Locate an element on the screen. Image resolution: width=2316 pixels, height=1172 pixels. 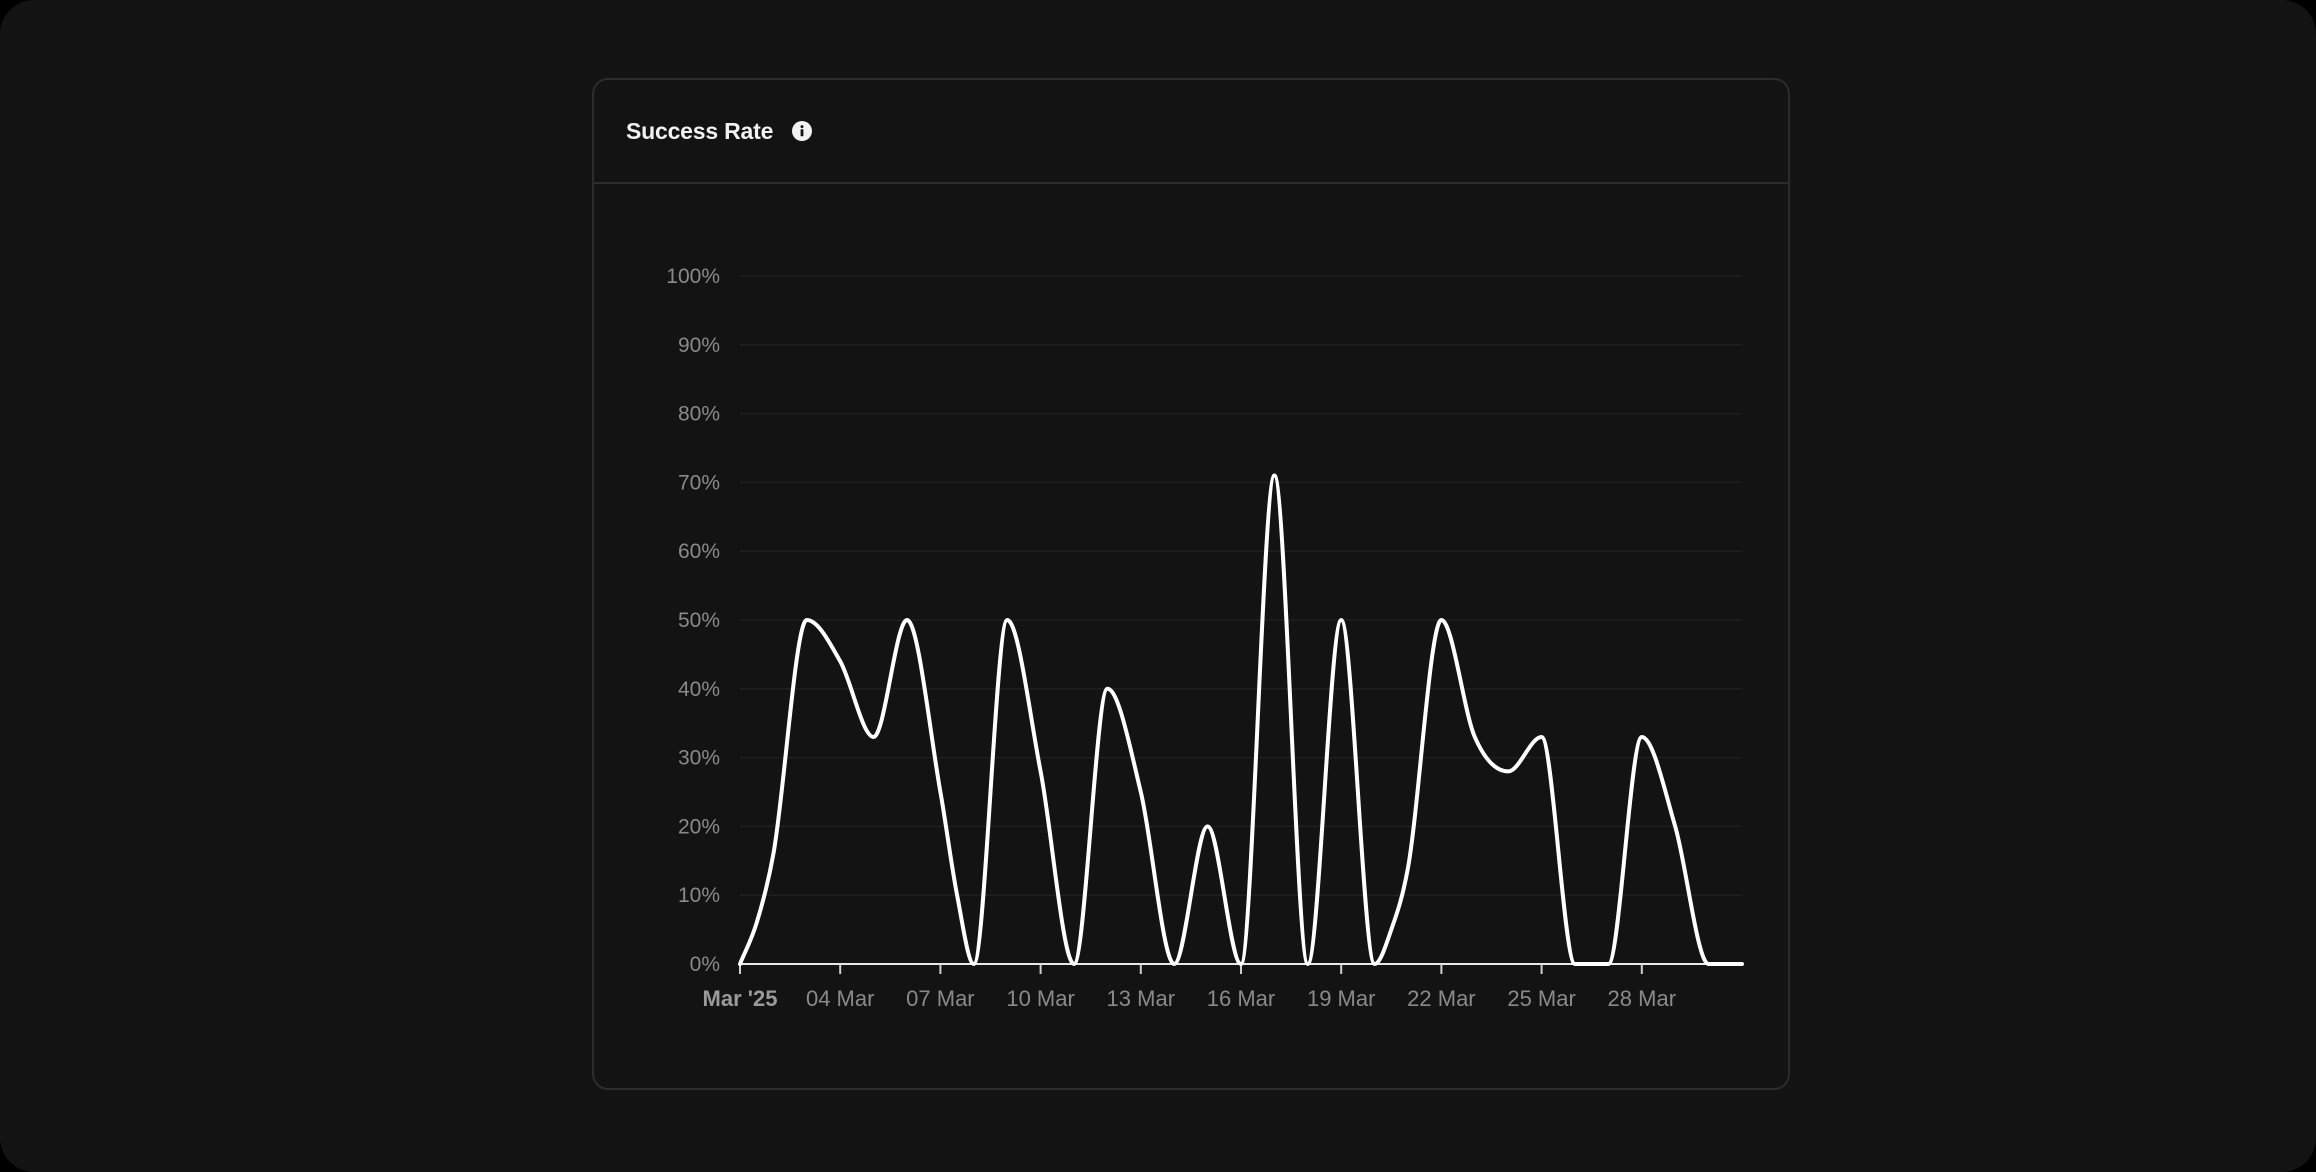
y-tick-label: 0% is located at coordinates (705, 964).